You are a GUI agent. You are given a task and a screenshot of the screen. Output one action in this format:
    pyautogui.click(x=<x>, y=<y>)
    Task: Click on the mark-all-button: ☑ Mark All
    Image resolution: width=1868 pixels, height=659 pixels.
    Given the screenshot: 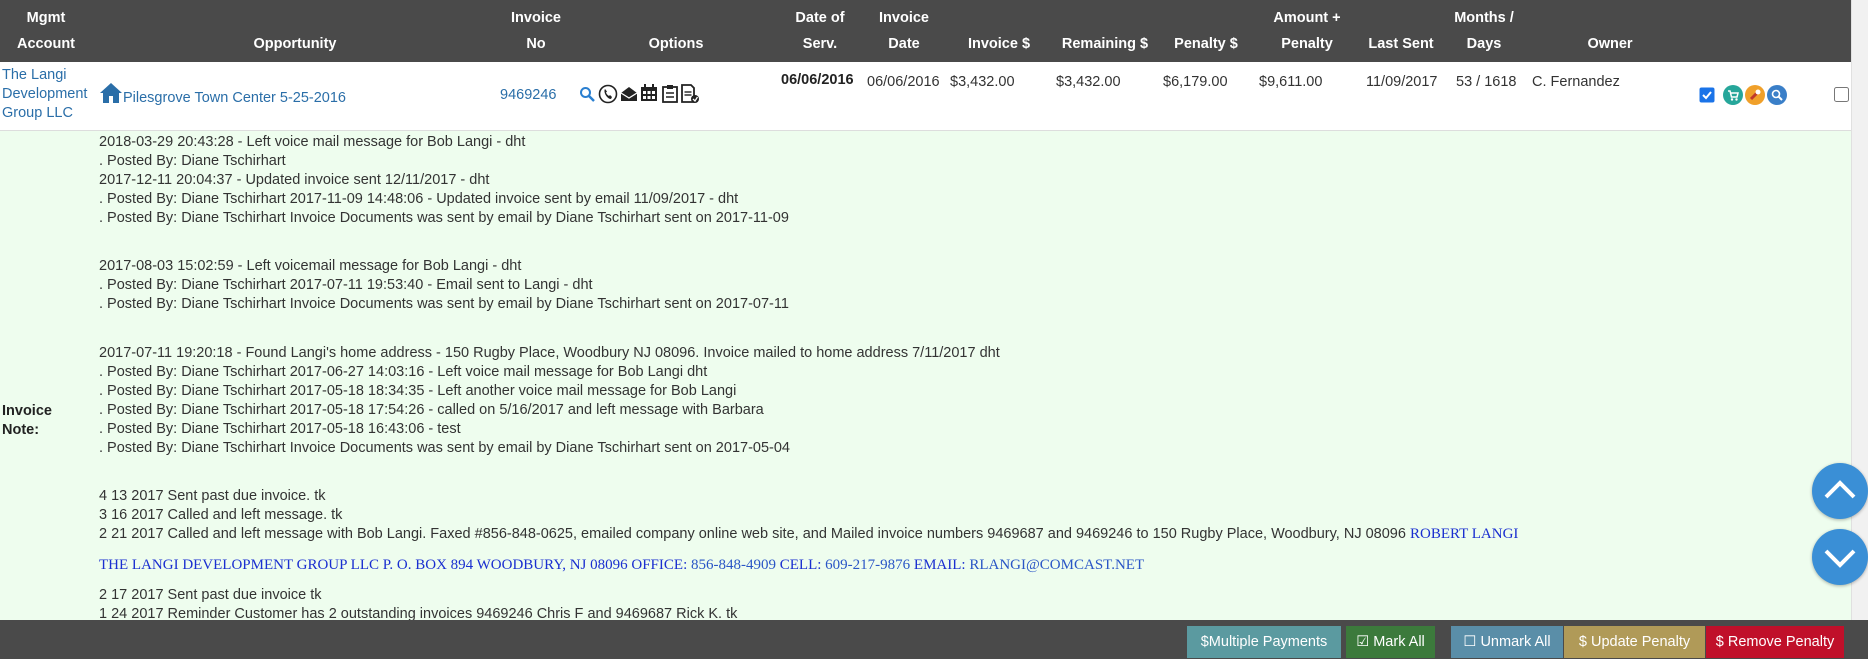 What is the action you would take?
    pyautogui.click(x=1390, y=642)
    